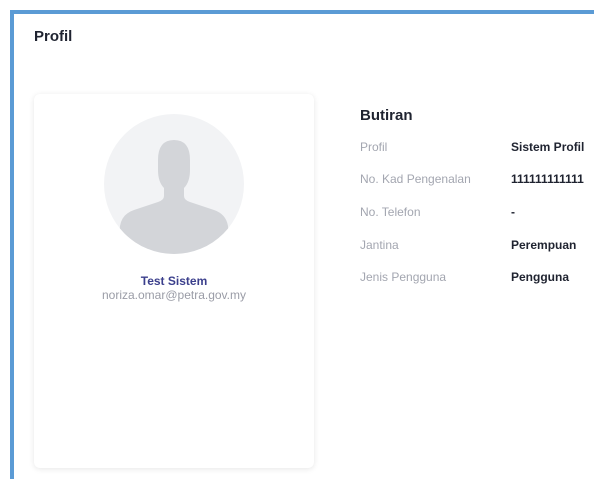 The width and height of the screenshot is (594, 479). What do you see at coordinates (477, 180) in the screenshot?
I see `detail-row-ic: No. Kad Pengenalan 111111111111` at bounding box center [477, 180].